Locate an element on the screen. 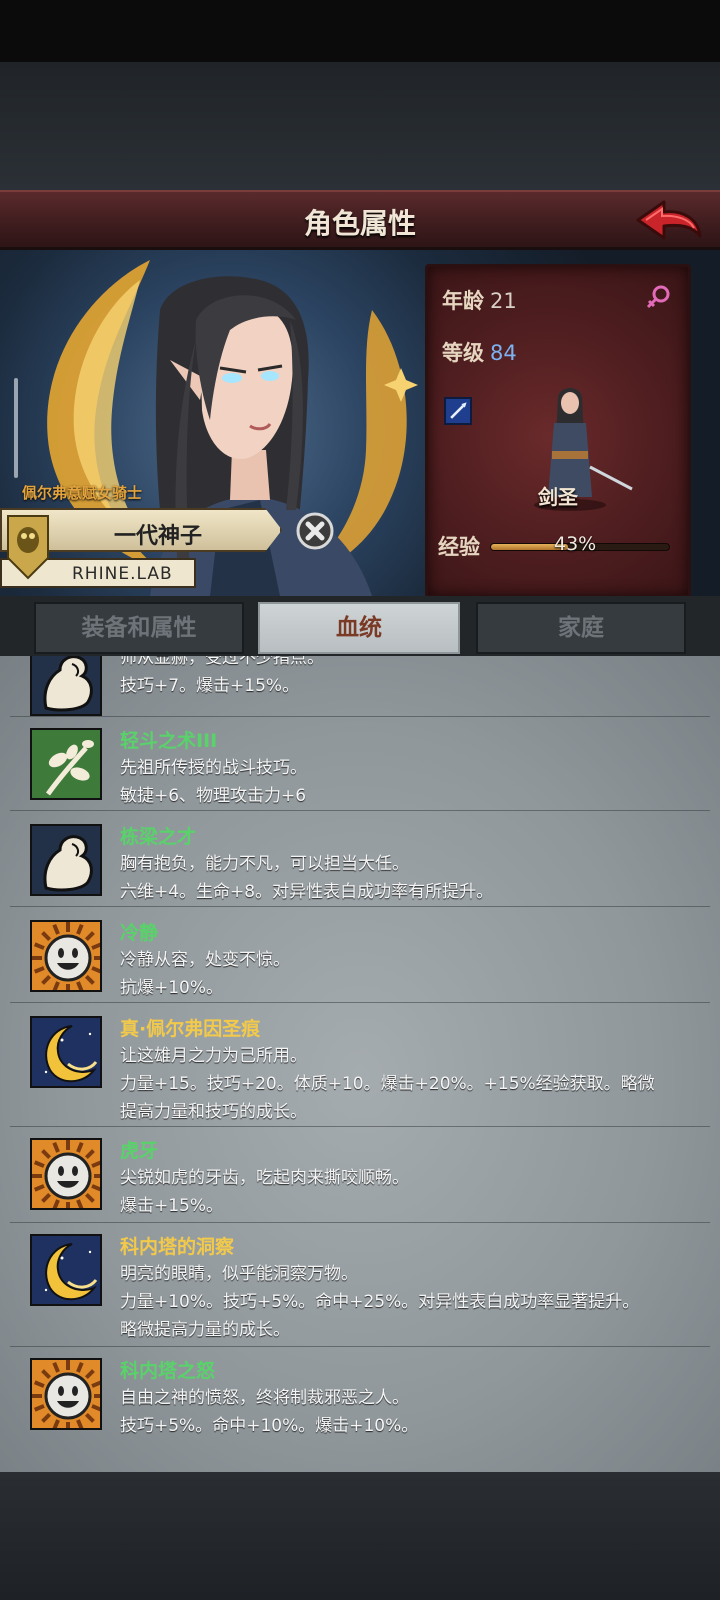 This screenshot has height=1600, width=720. trait-name: 科内塔之怒 is located at coordinates (168, 1371).